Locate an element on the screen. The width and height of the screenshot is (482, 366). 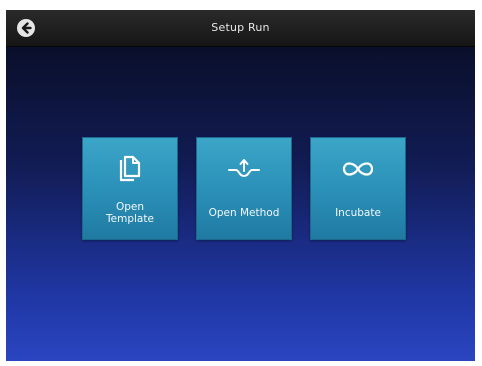
open-method-label: Open Method is located at coordinates (244, 213).